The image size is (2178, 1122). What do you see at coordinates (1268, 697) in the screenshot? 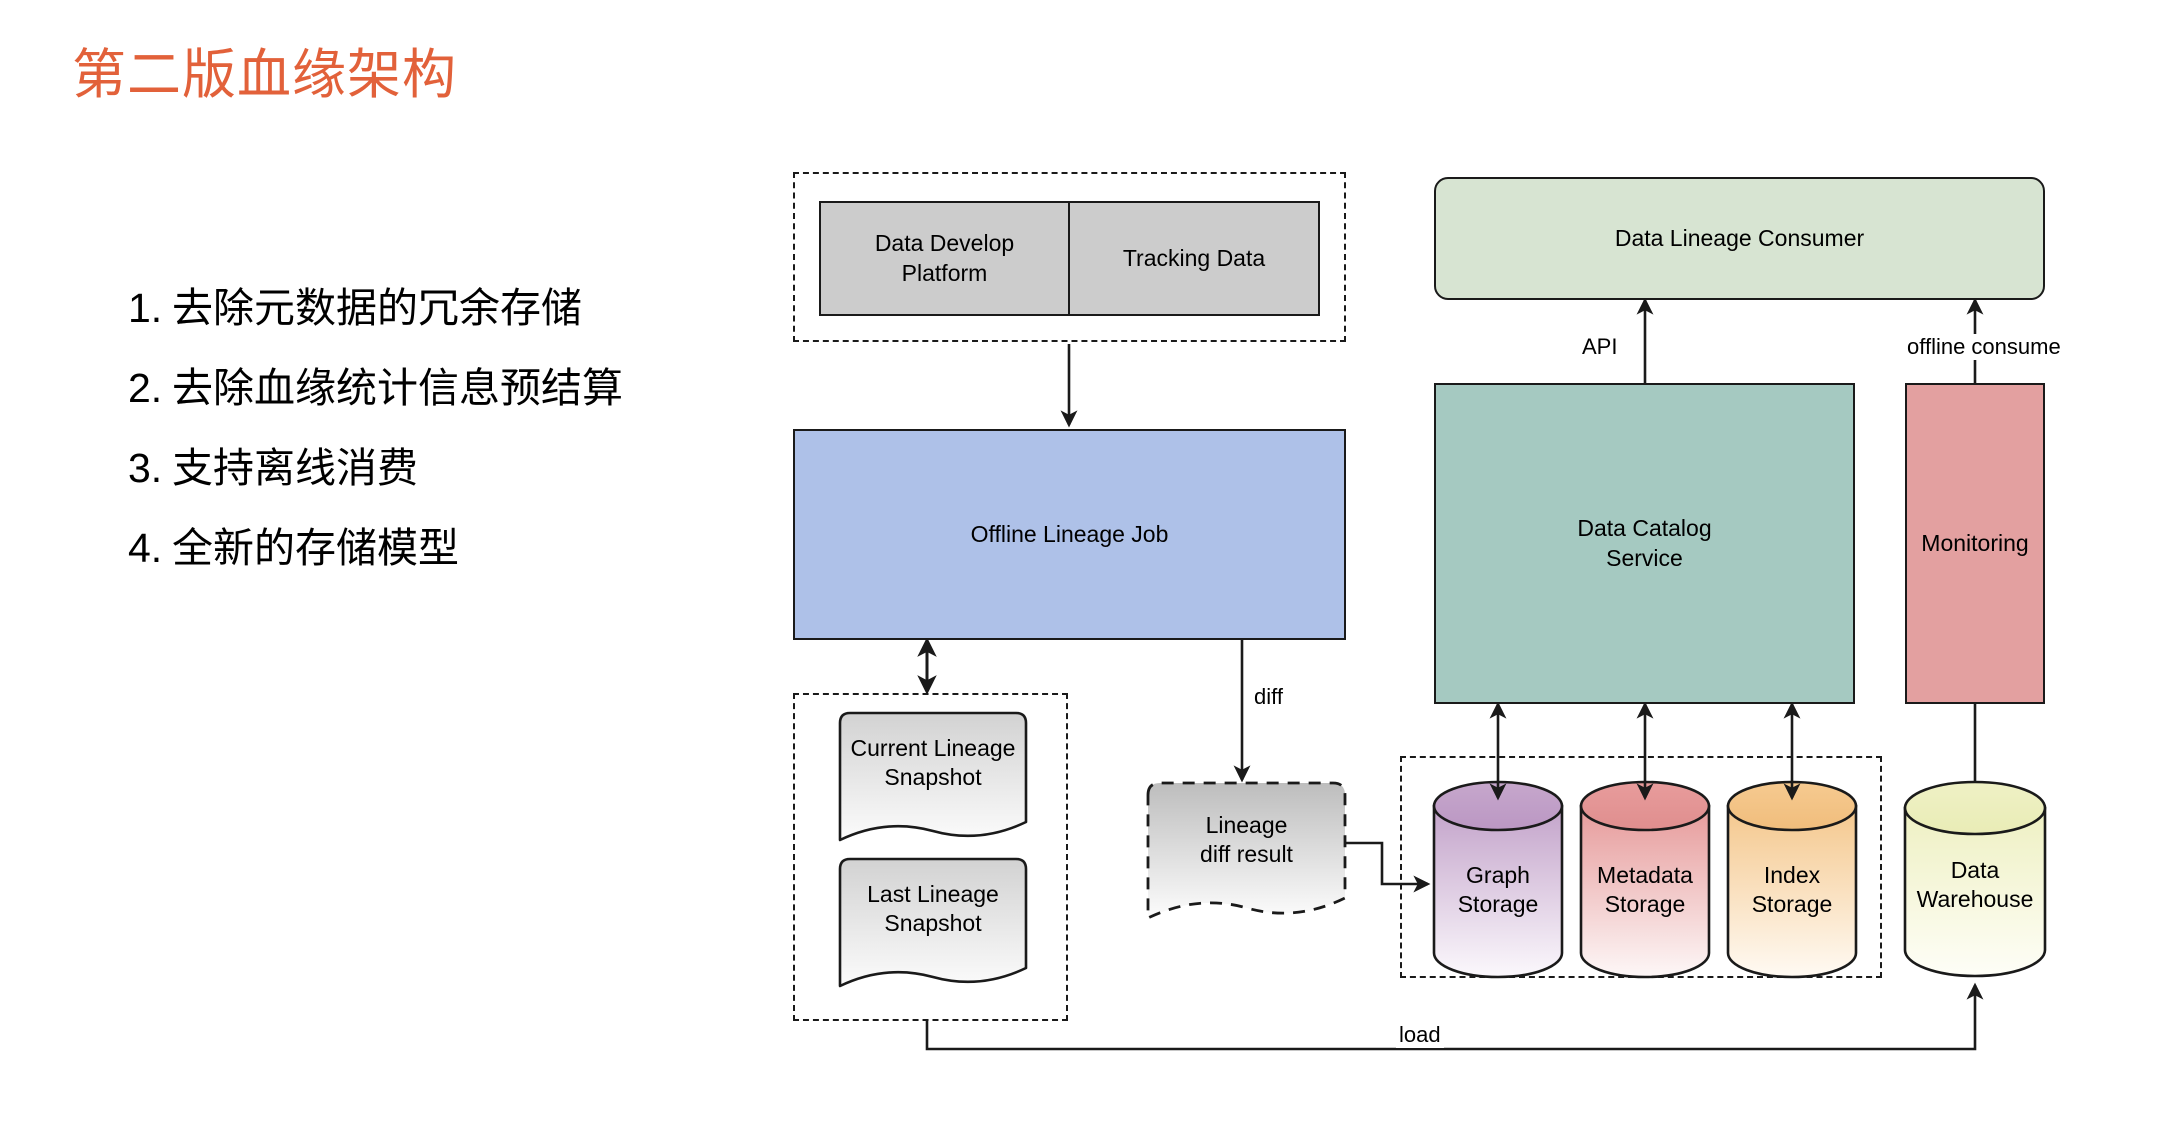
I see `edge-label-diff: diff` at bounding box center [1268, 697].